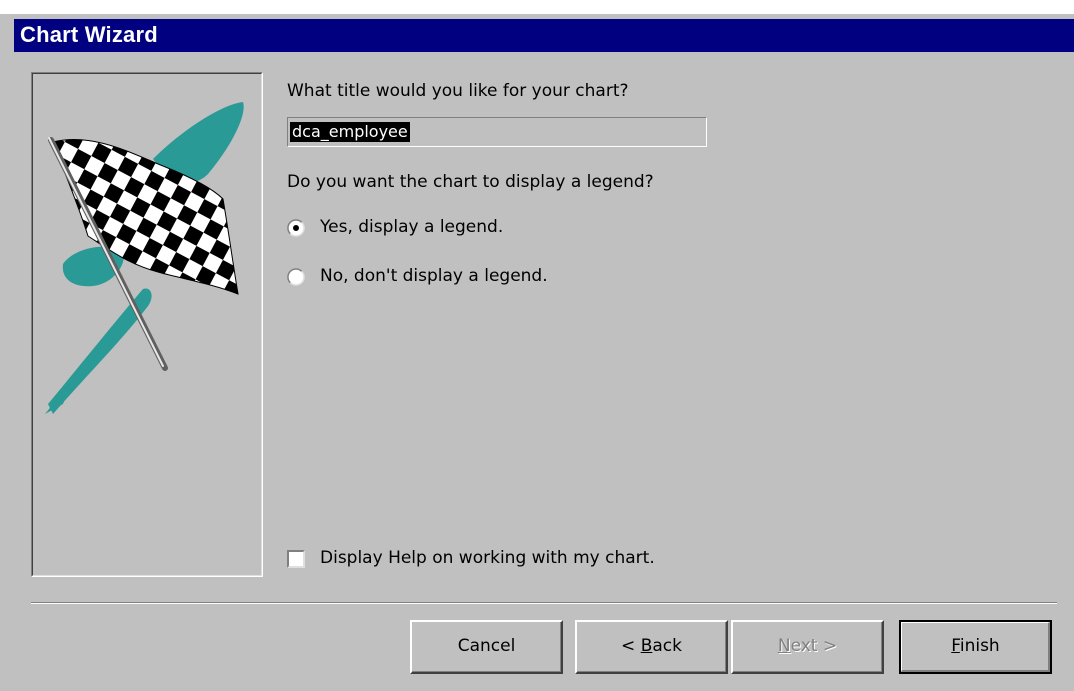 The image size is (1074, 691). Describe the element at coordinates (544, 603) in the screenshot. I see `button-separator` at that location.